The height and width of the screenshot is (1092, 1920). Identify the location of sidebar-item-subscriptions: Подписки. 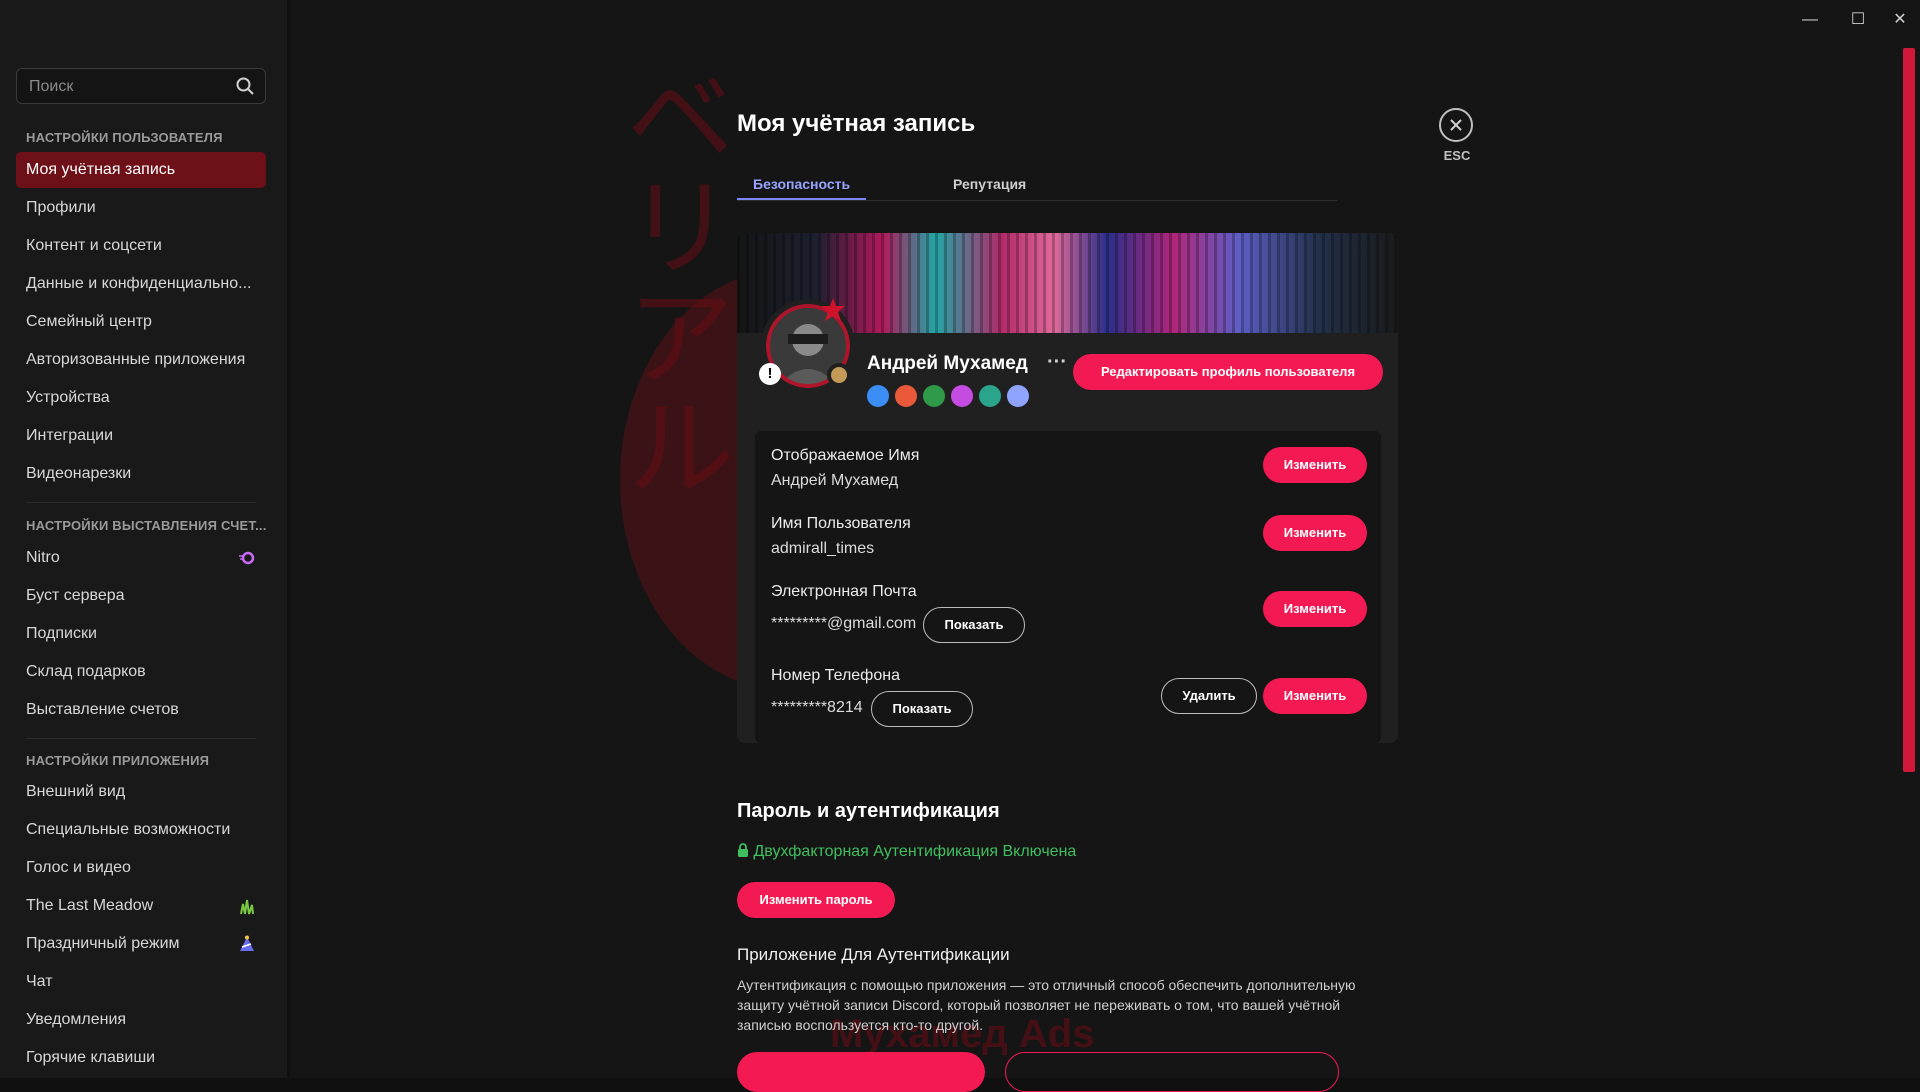
(141, 634).